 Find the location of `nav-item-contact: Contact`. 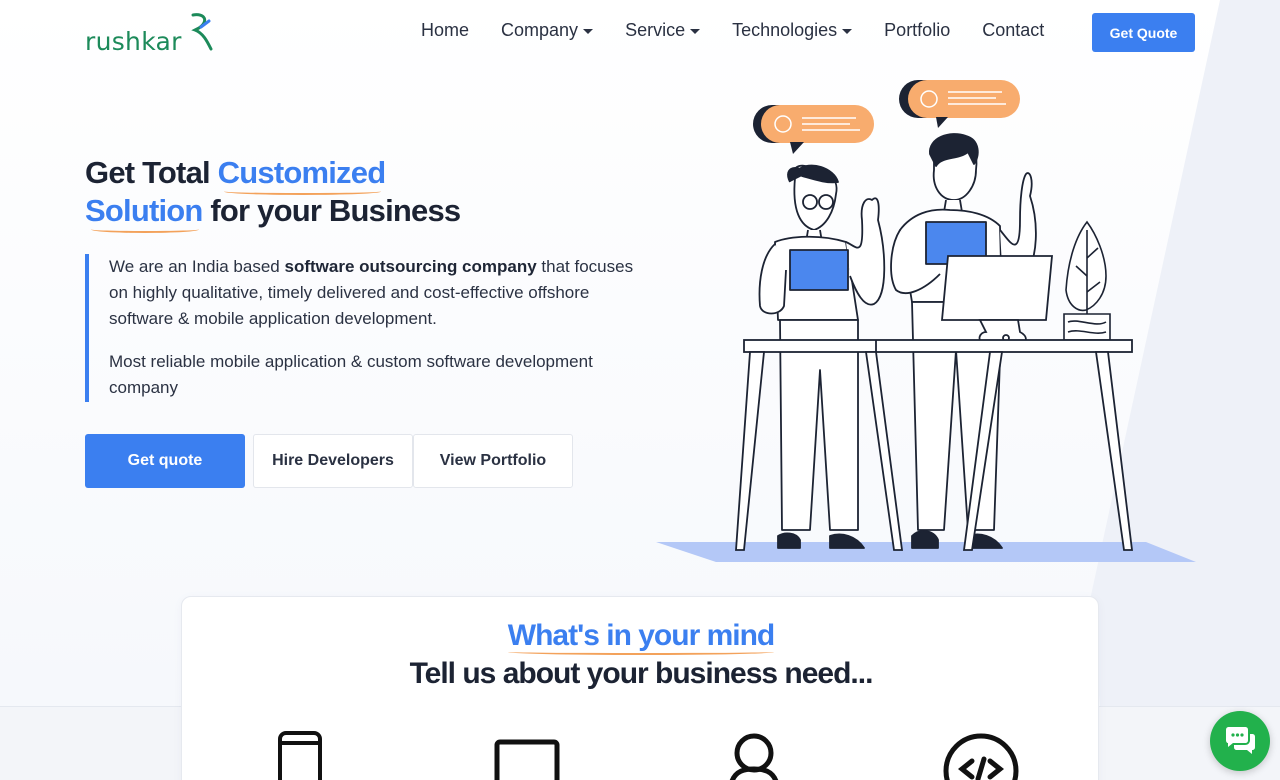

nav-item-contact: Contact is located at coordinates (1013, 30).